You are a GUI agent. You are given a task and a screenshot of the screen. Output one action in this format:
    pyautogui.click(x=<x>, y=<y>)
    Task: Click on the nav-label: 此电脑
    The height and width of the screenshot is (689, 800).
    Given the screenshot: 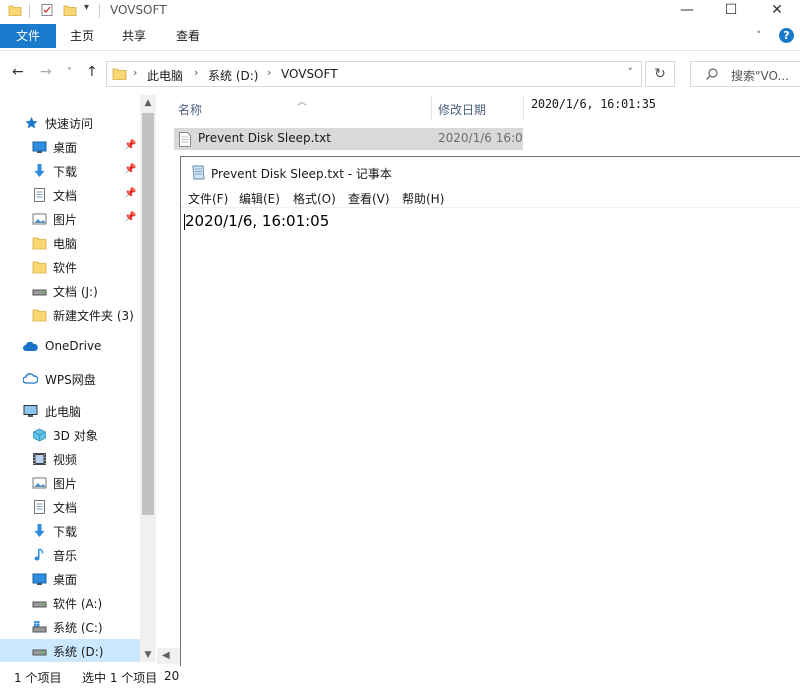 What is the action you would take?
    pyautogui.click(x=63, y=412)
    